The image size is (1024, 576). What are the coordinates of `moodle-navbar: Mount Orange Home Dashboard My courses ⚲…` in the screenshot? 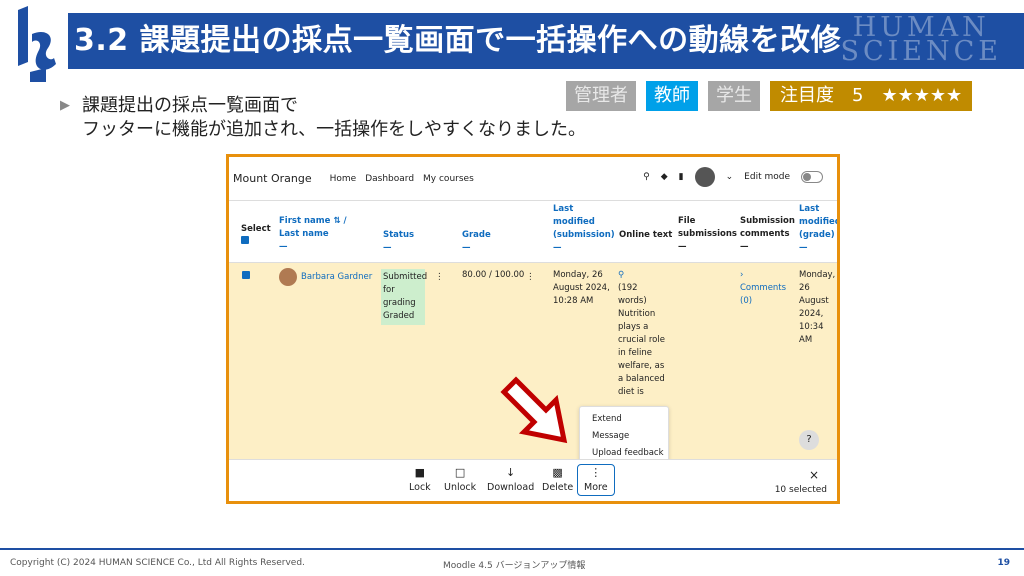 It's located at (533, 179).